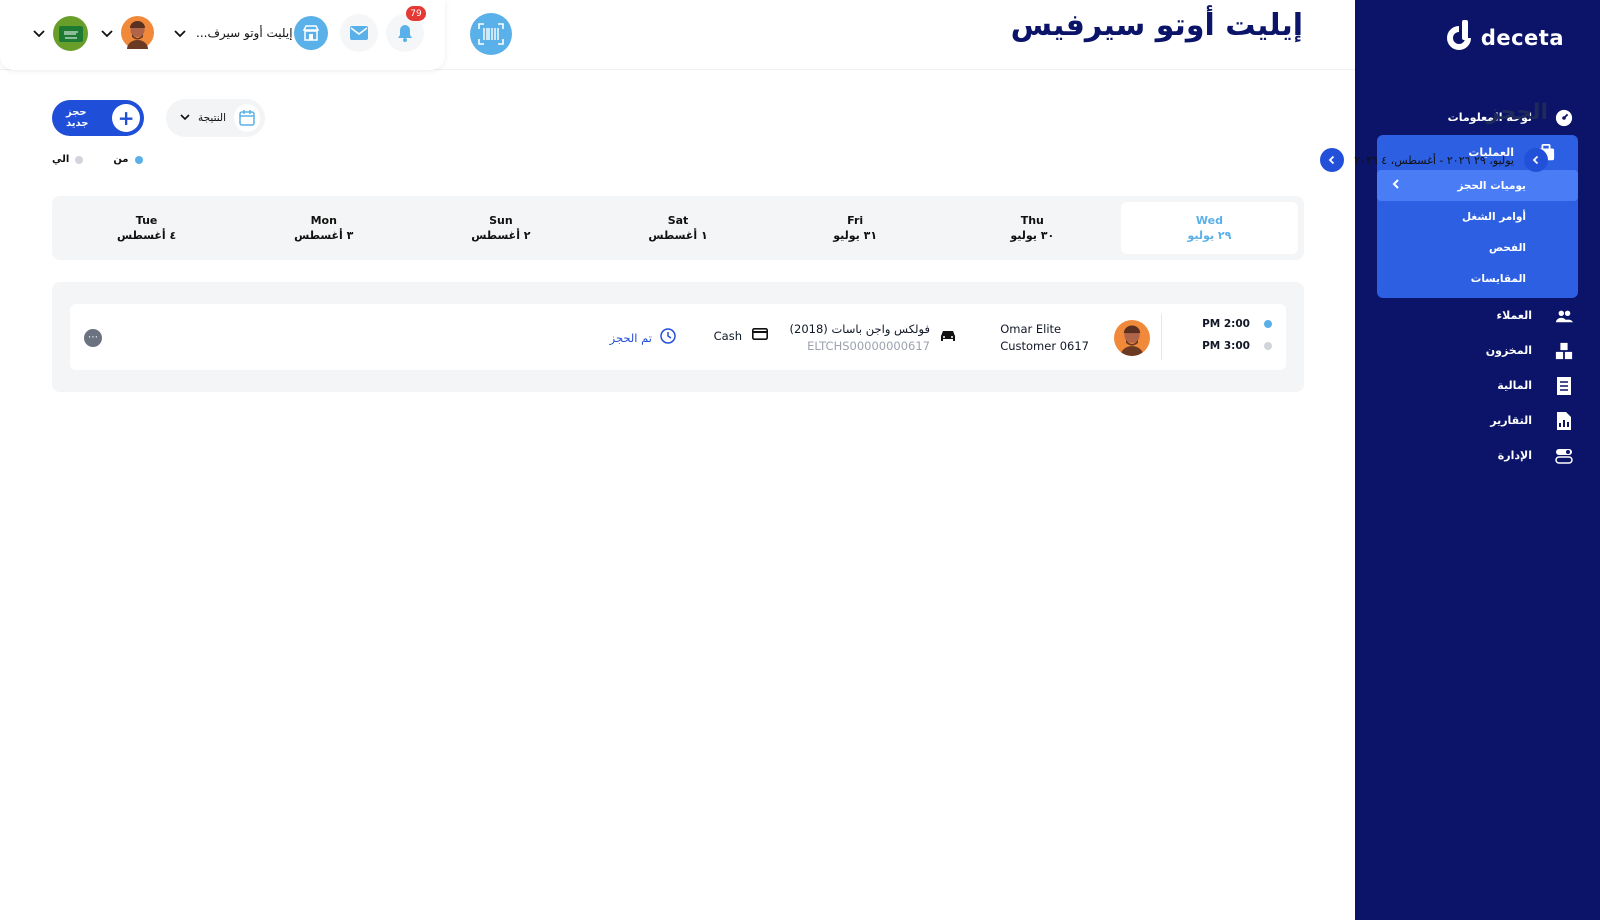  What do you see at coordinates (1564, 456) in the screenshot?
I see `toggle-icon` at bounding box center [1564, 456].